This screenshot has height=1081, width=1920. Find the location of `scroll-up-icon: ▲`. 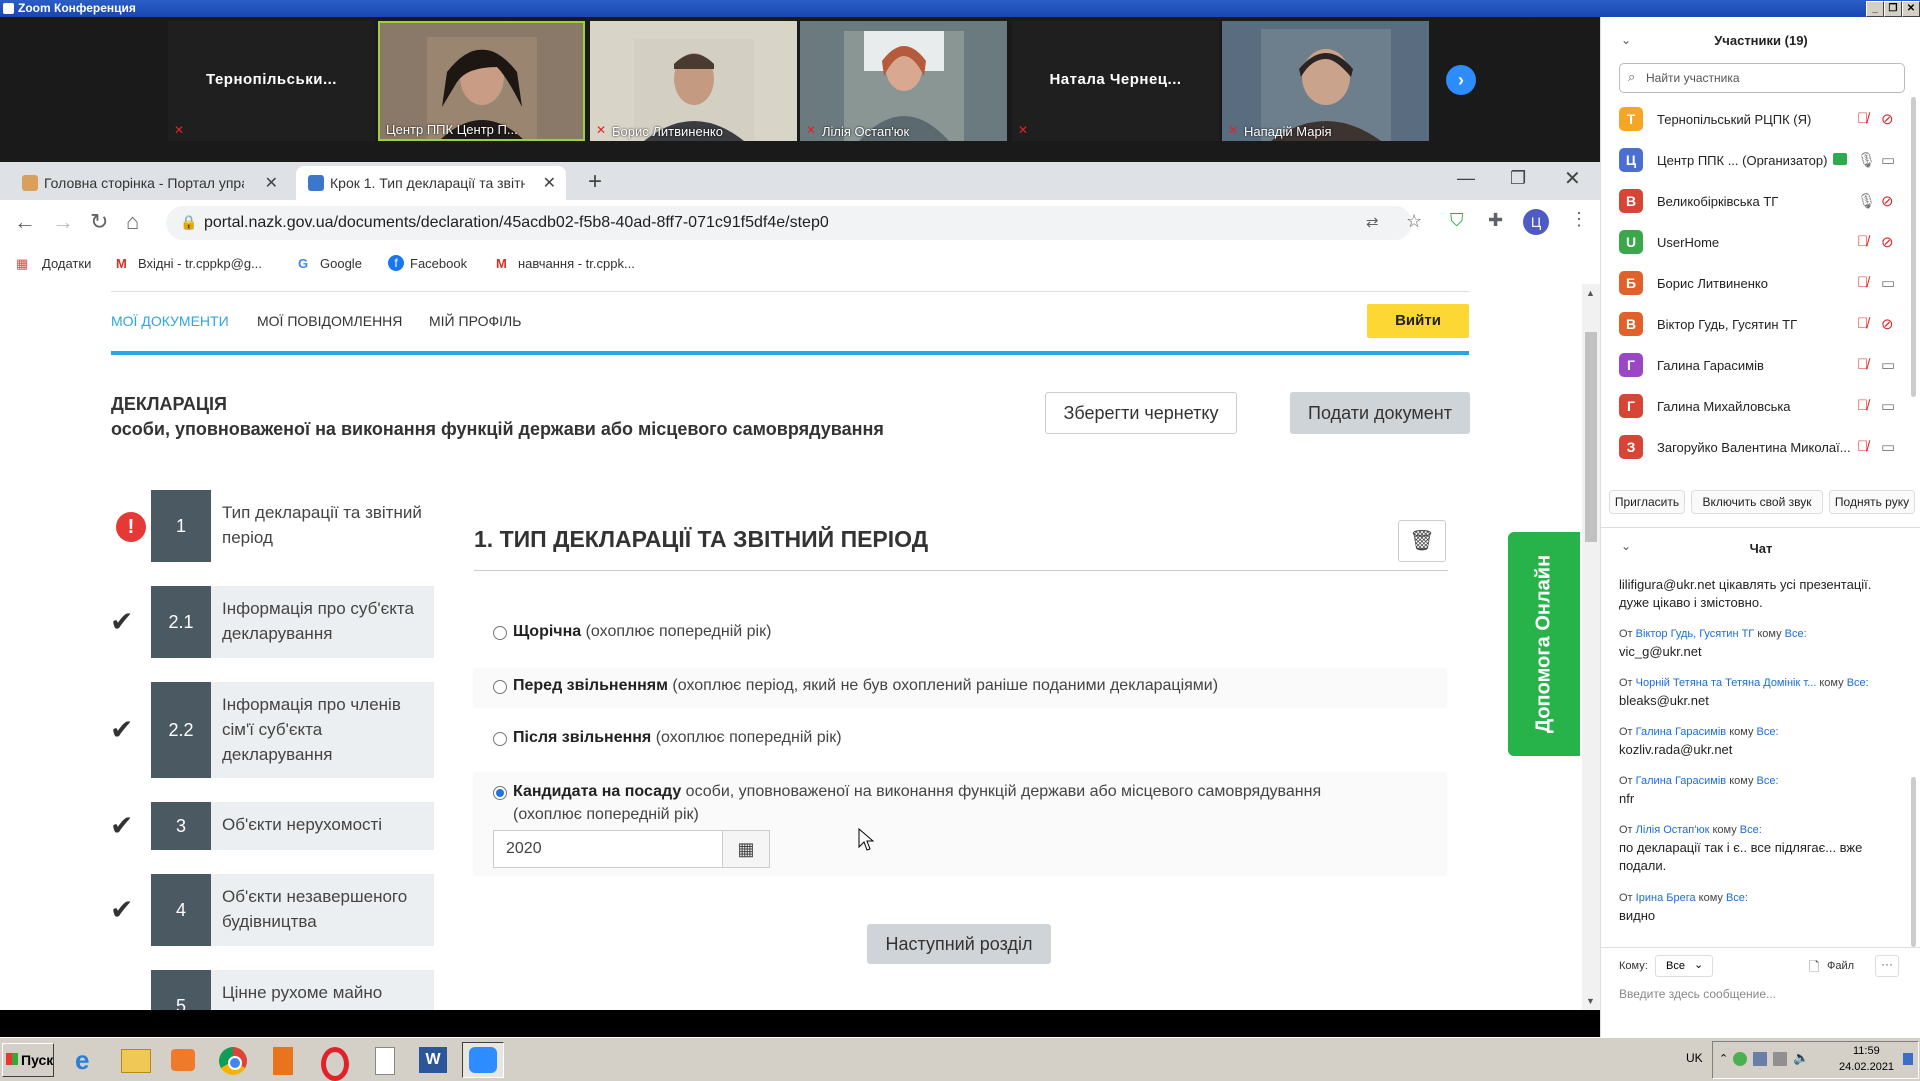

scroll-up-icon: ▲ is located at coordinates (1590, 293).